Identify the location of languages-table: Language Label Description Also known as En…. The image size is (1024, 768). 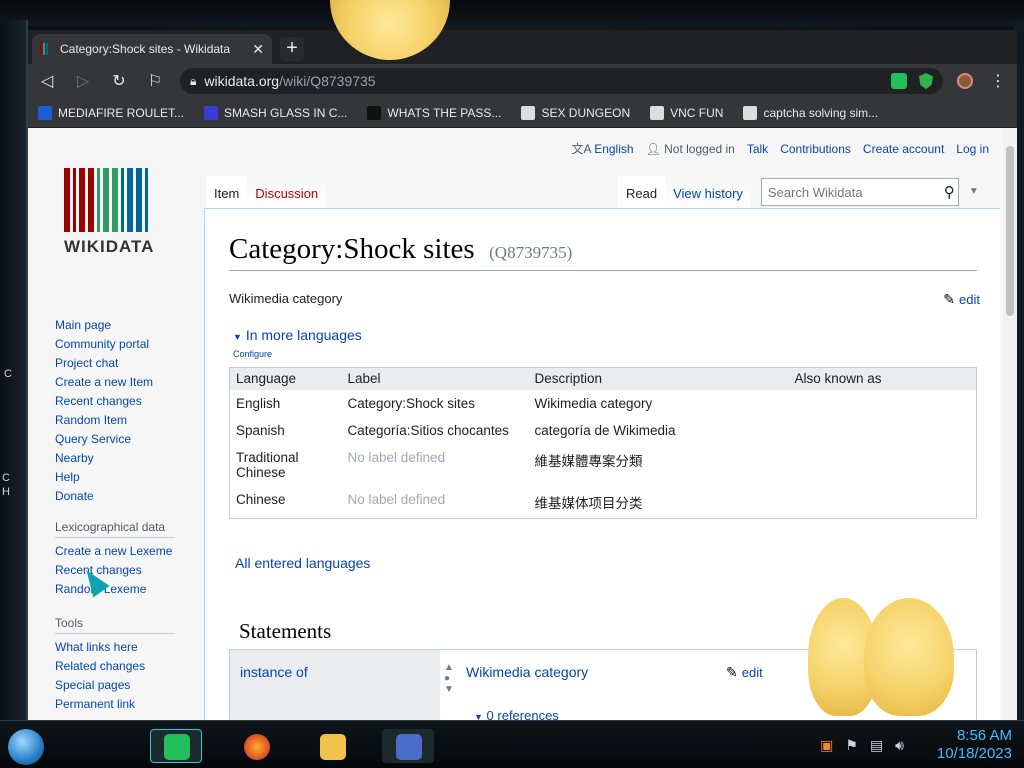
(603, 443).